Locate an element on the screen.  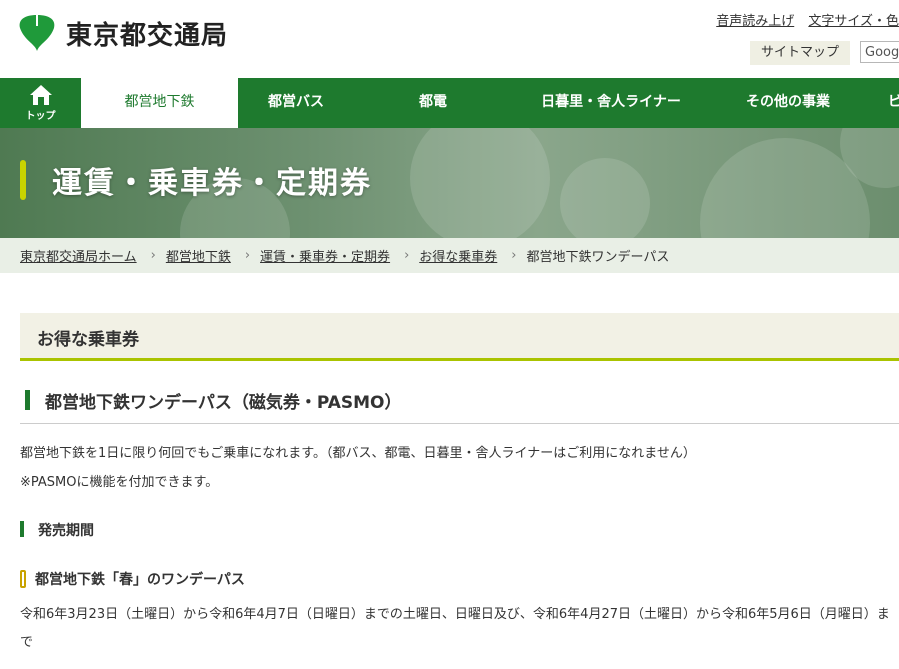
sub-sub-heading-text: 都営地下鉄「春」のワンデーパス is located at coordinates (140, 580).